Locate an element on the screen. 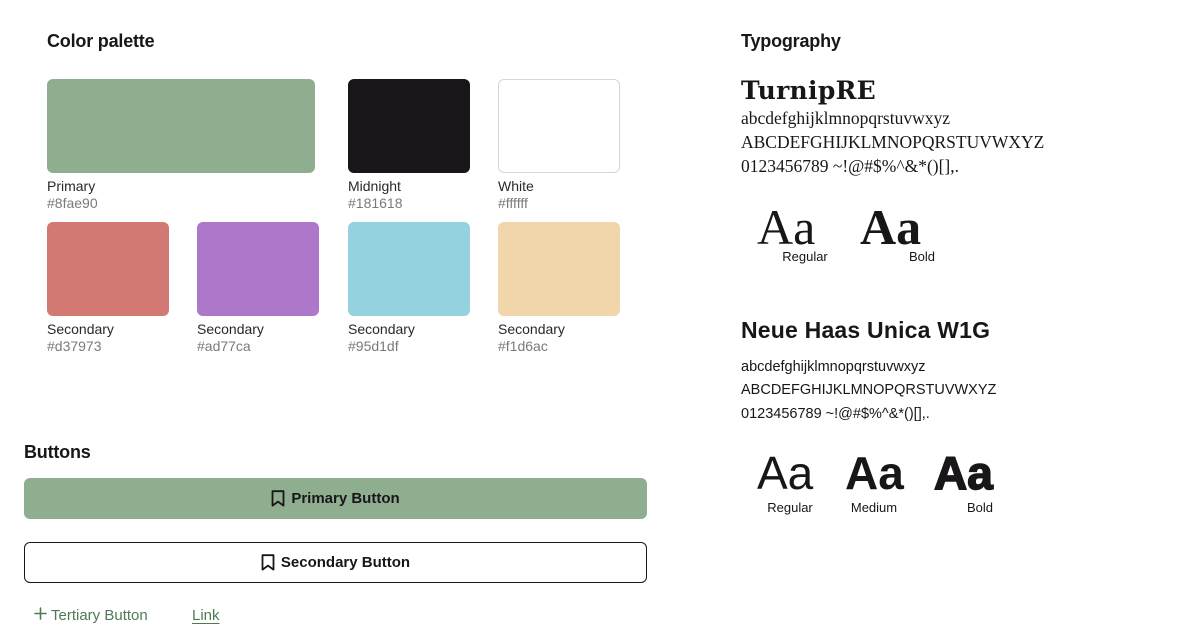 The height and width of the screenshot is (643, 1200). serif-uppercase-sample: ABCDEFGHIJKLMNOPQRSTUVWXYZ is located at coordinates (893, 142).